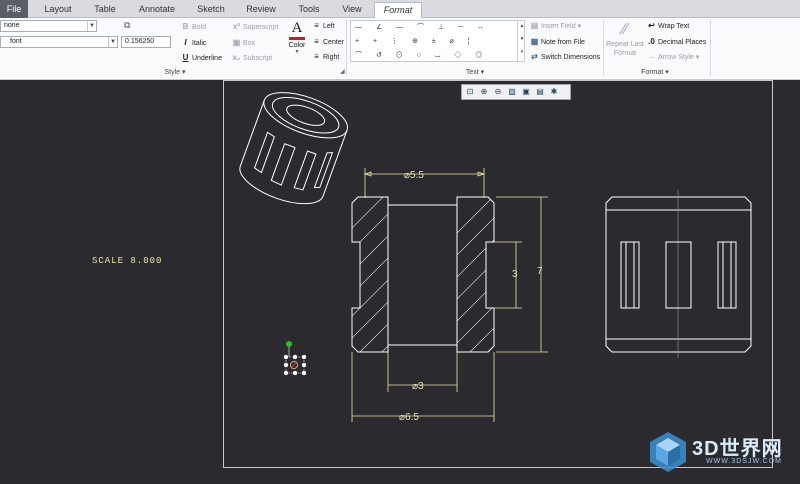 The height and width of the screenshot is (484, 800). I want to click on dim-bore-text: ⌀3, so click(418, 386).